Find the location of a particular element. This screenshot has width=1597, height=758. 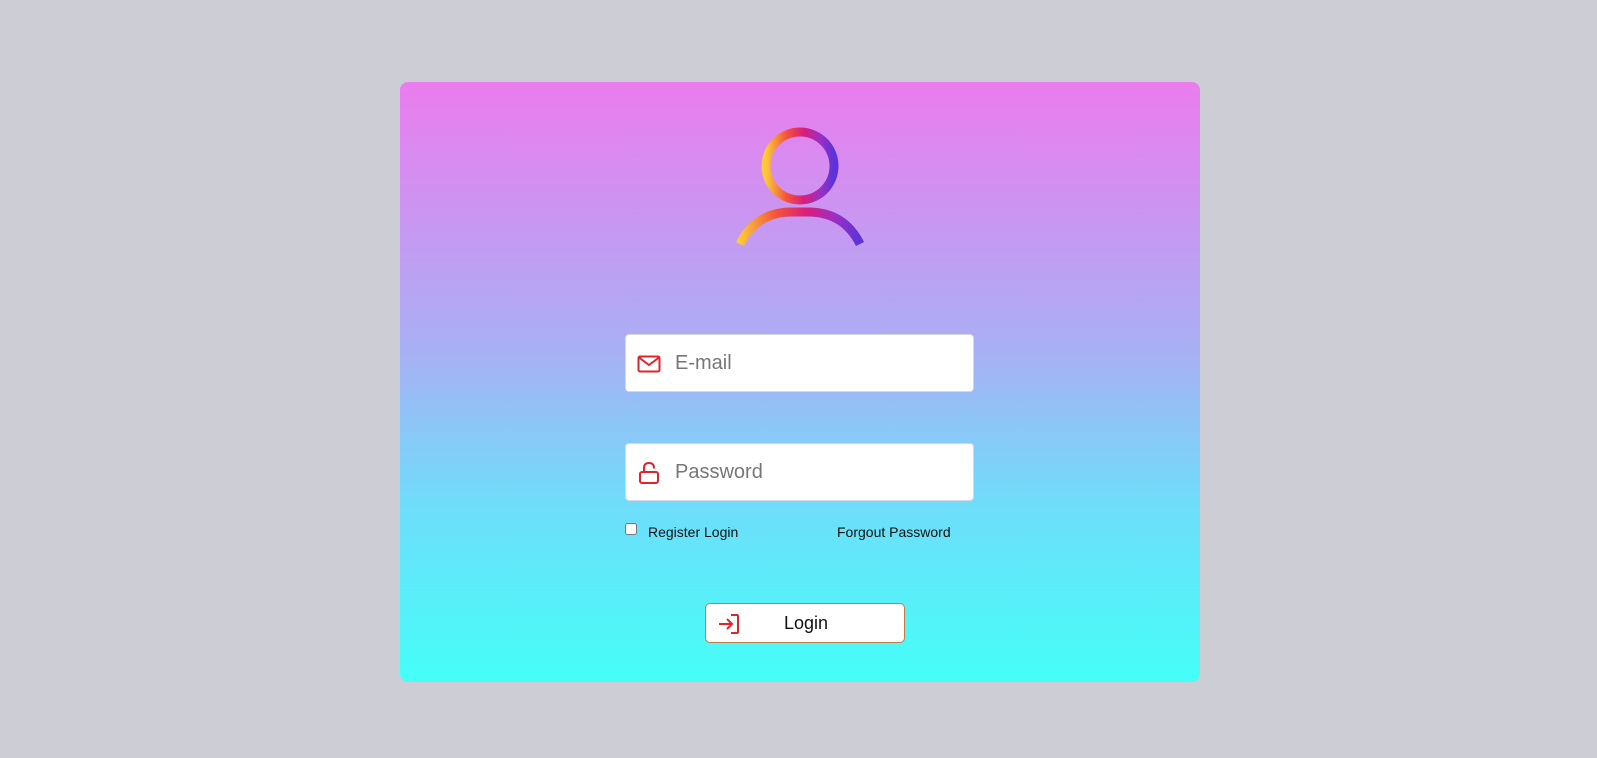

envelope-icon is located at coordinates (649, 364).